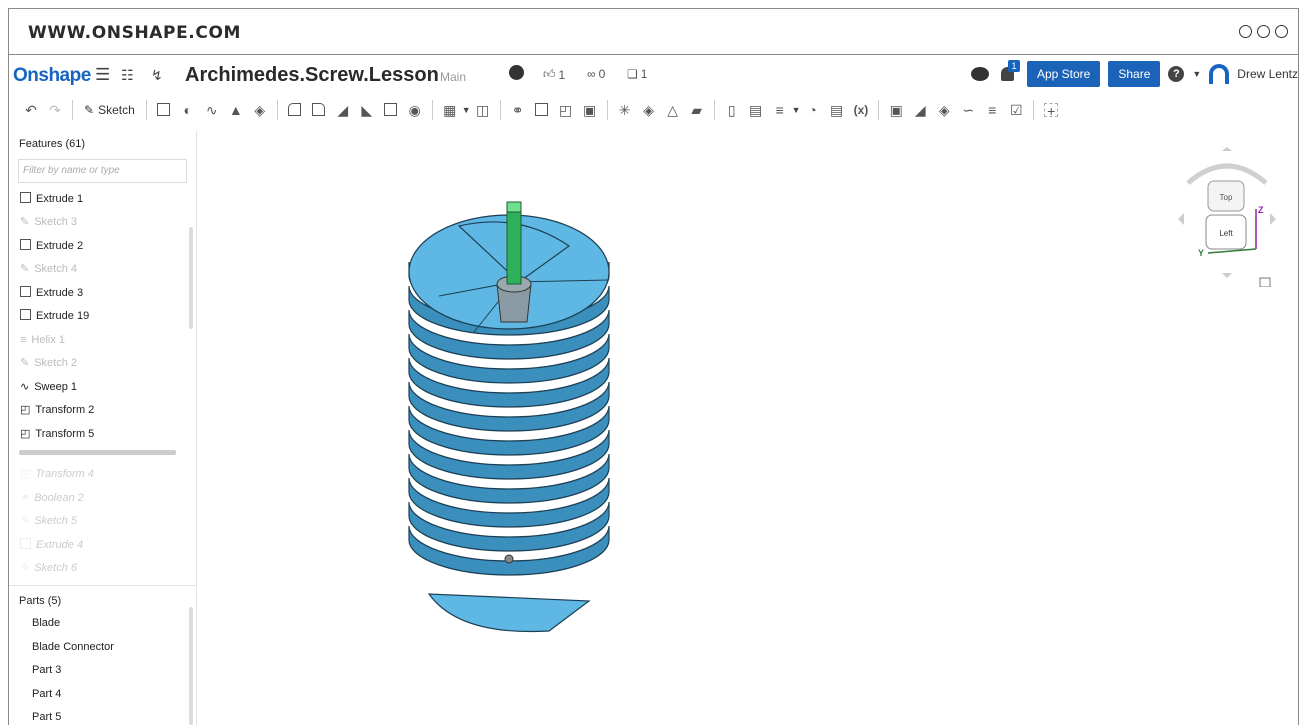 This screenshot has width=1307, height=725. I want to click on sweep-icon: ∿, so click(212, 110).